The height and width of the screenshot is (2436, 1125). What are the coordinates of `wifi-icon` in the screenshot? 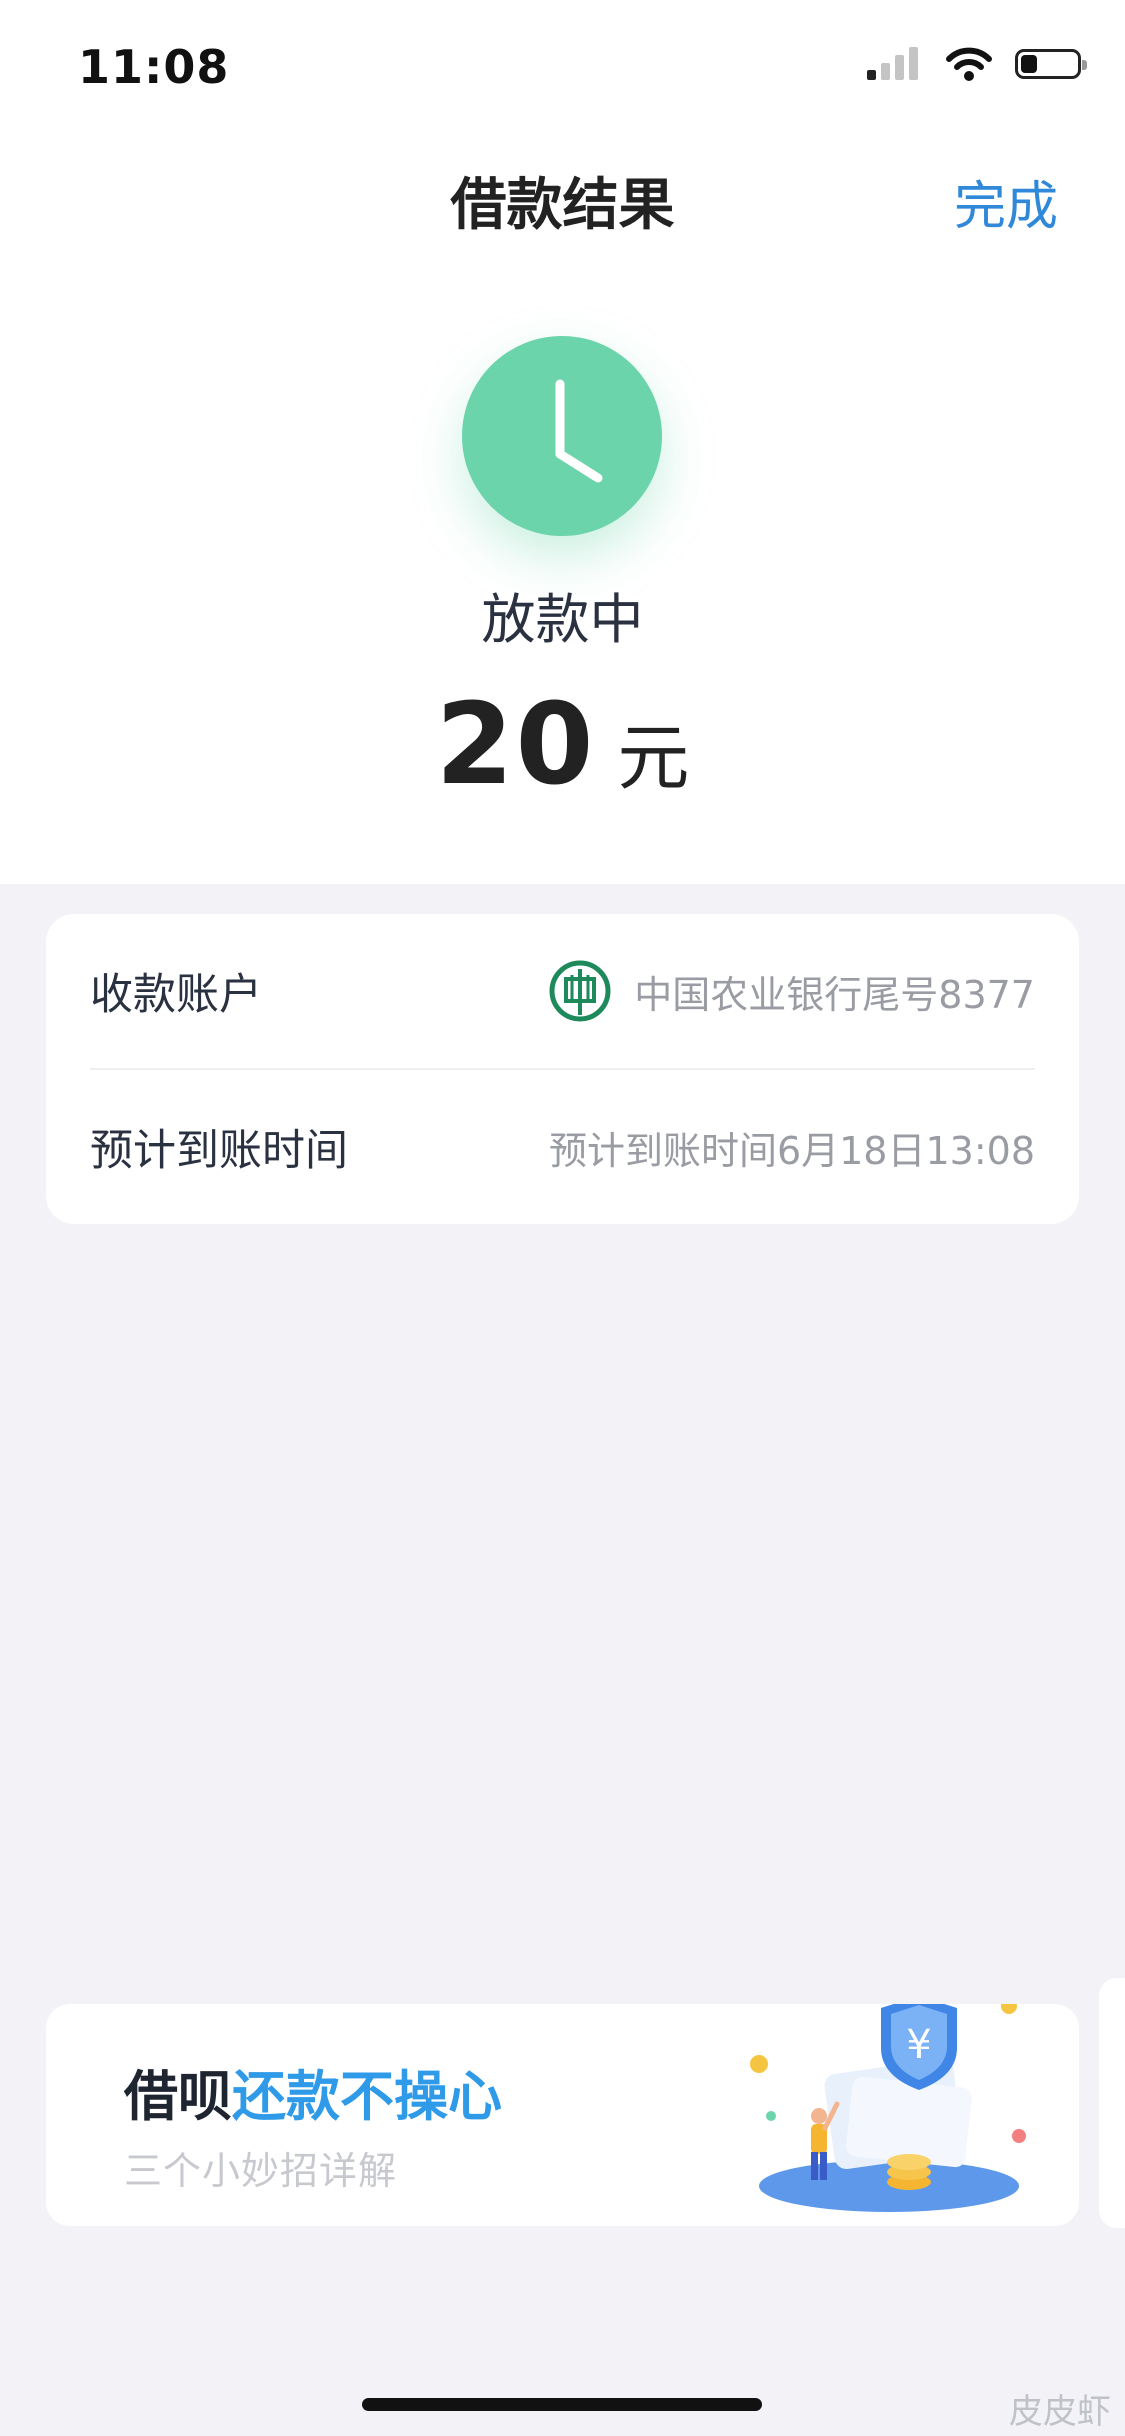 It's located at (969, 64).